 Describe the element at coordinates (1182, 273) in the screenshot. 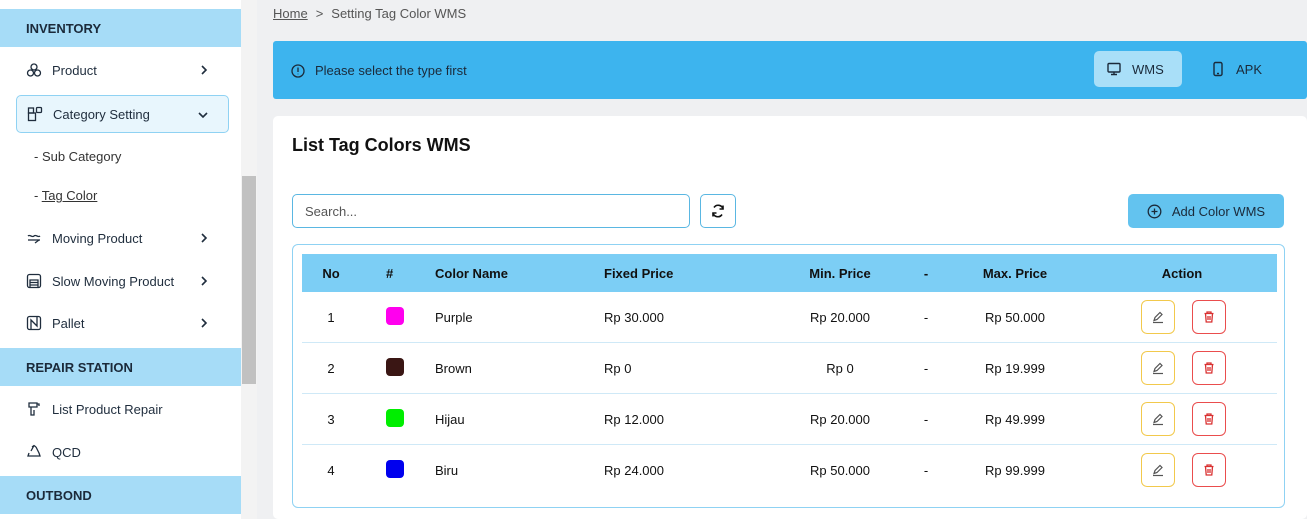

I see `header-action: Action` at that location.